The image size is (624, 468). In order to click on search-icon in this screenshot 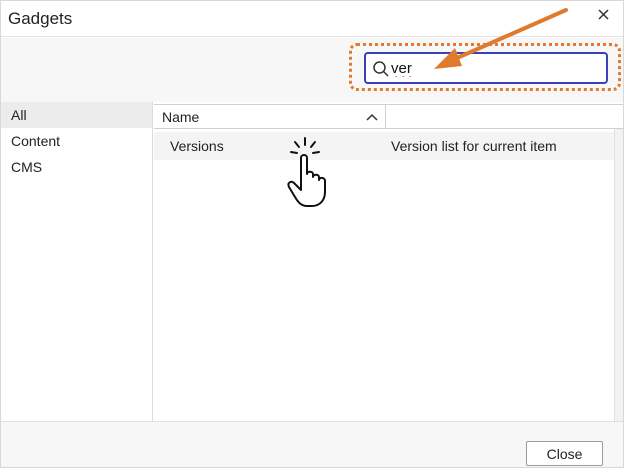, I will do `click(381, 69)`.